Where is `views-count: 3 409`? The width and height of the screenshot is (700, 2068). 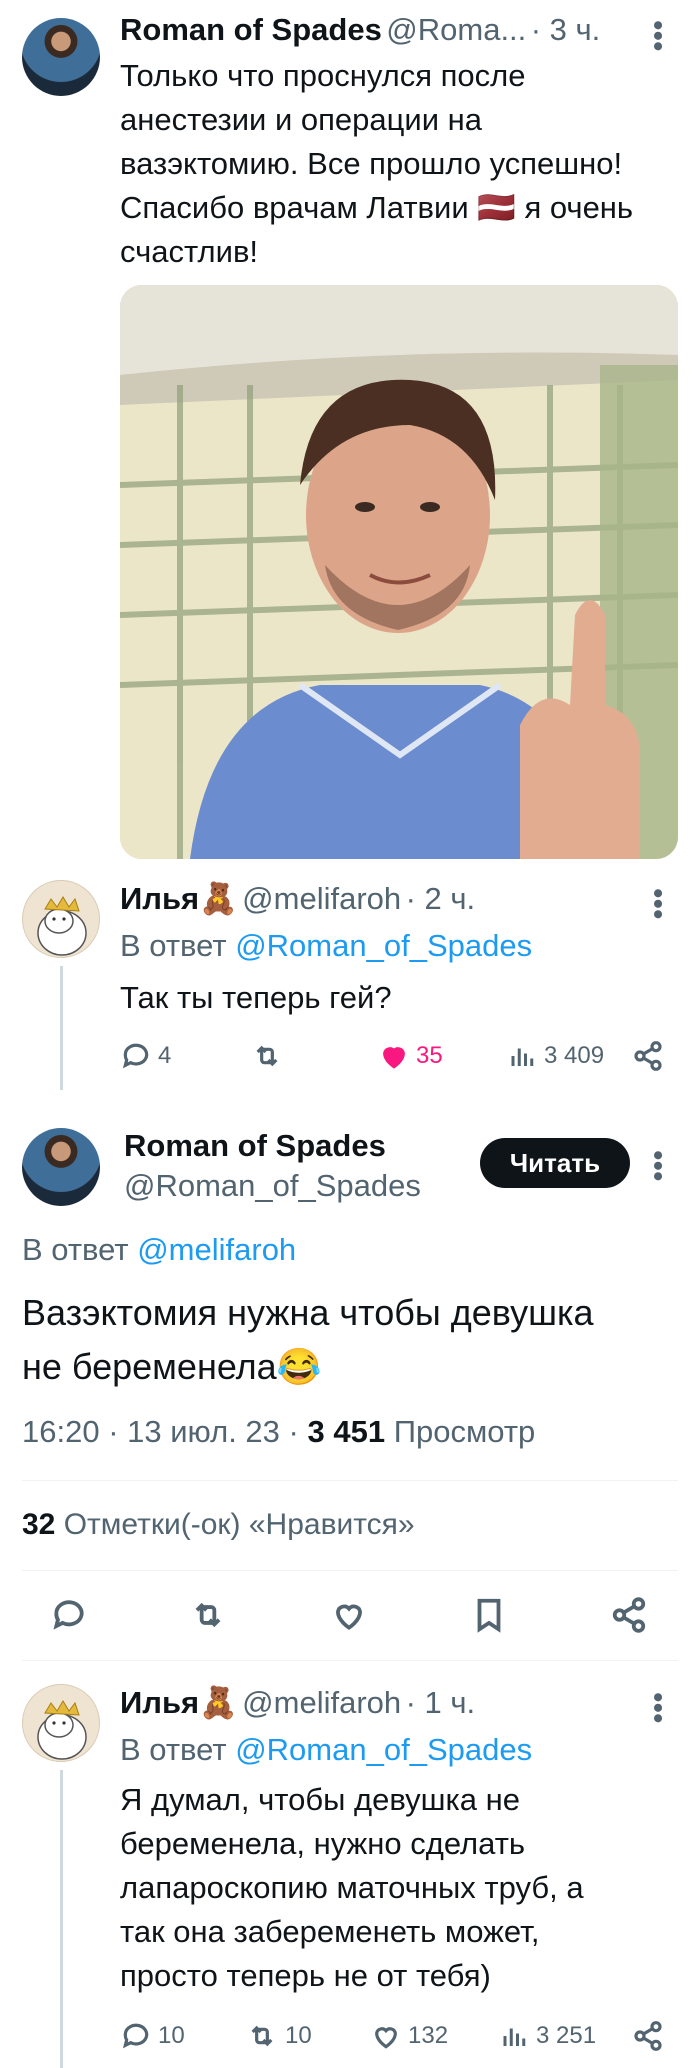 views-count: 3 409 is located at coordinates (574, 1055).